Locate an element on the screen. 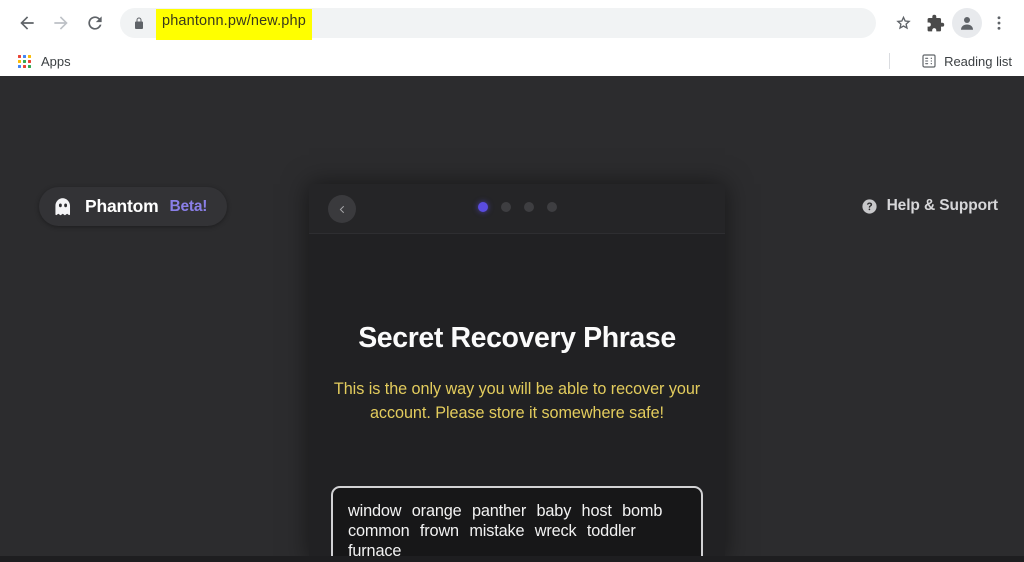  back-arrow-icon is located at coordinates (27, 23).